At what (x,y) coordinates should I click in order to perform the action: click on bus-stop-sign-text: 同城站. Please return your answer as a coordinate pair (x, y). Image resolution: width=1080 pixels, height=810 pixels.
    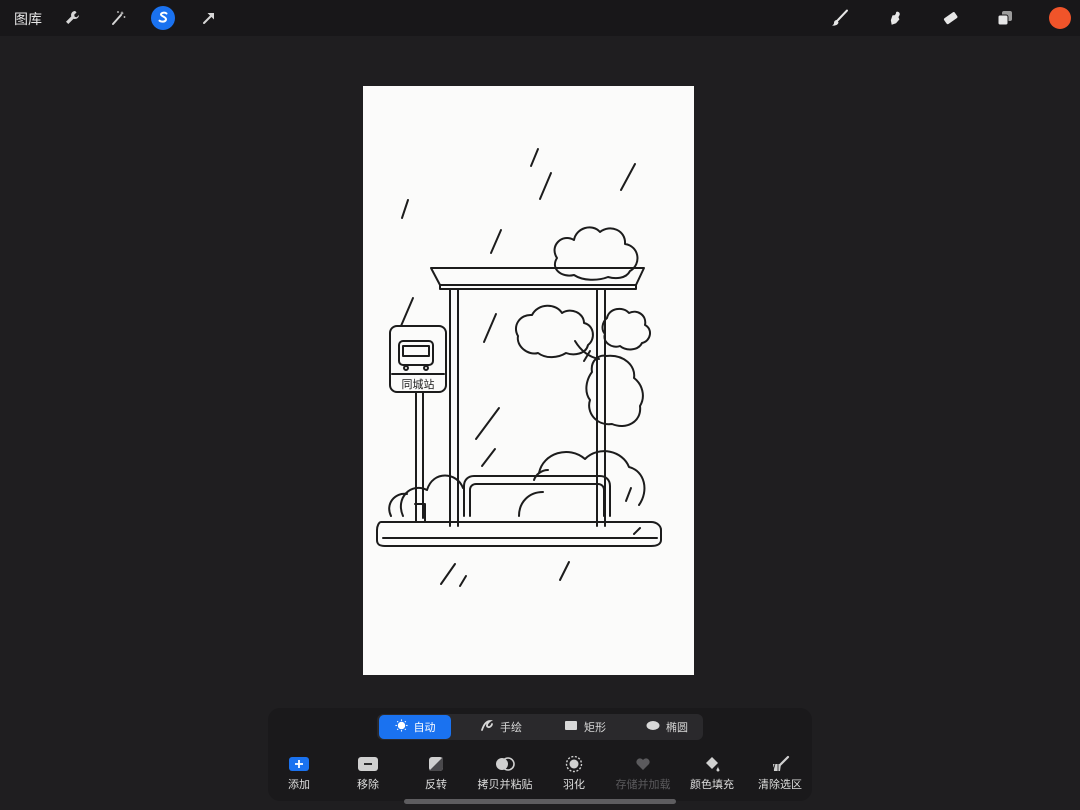
    Looking at the image, I should click on (418, 384).